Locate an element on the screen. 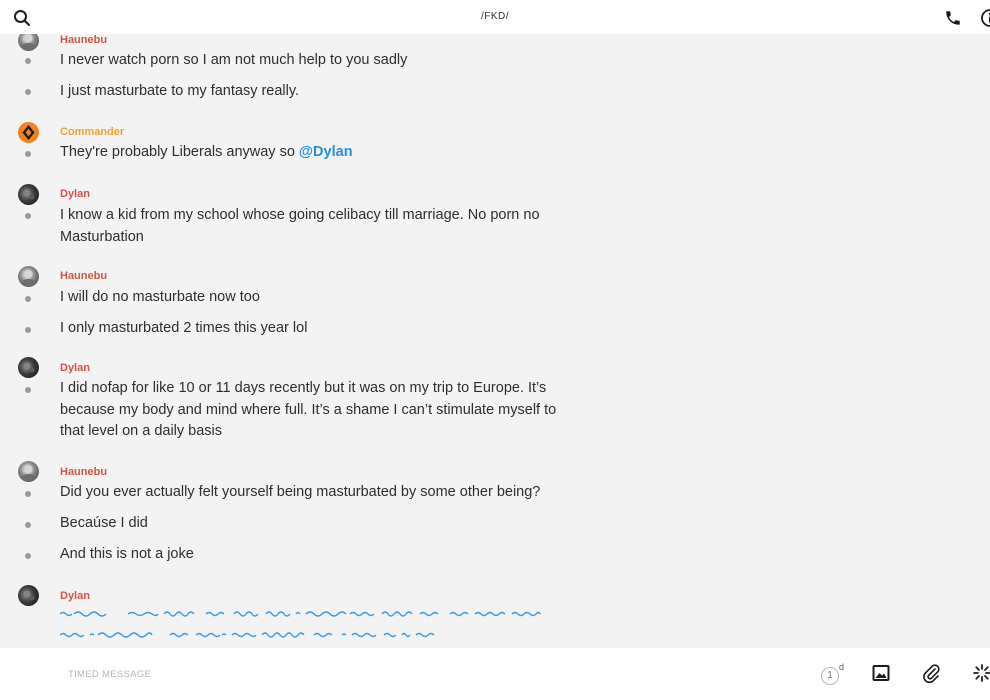 The image size is (990, 700). message-text: I will do no masturbate now too is located at coordinates (160, 297).